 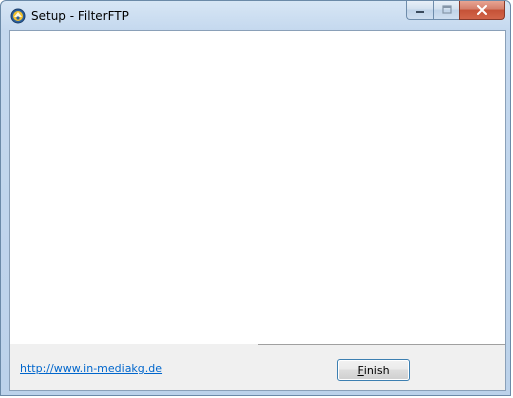 I want to click on finish-button: Finish, so click(x=373, y=370).